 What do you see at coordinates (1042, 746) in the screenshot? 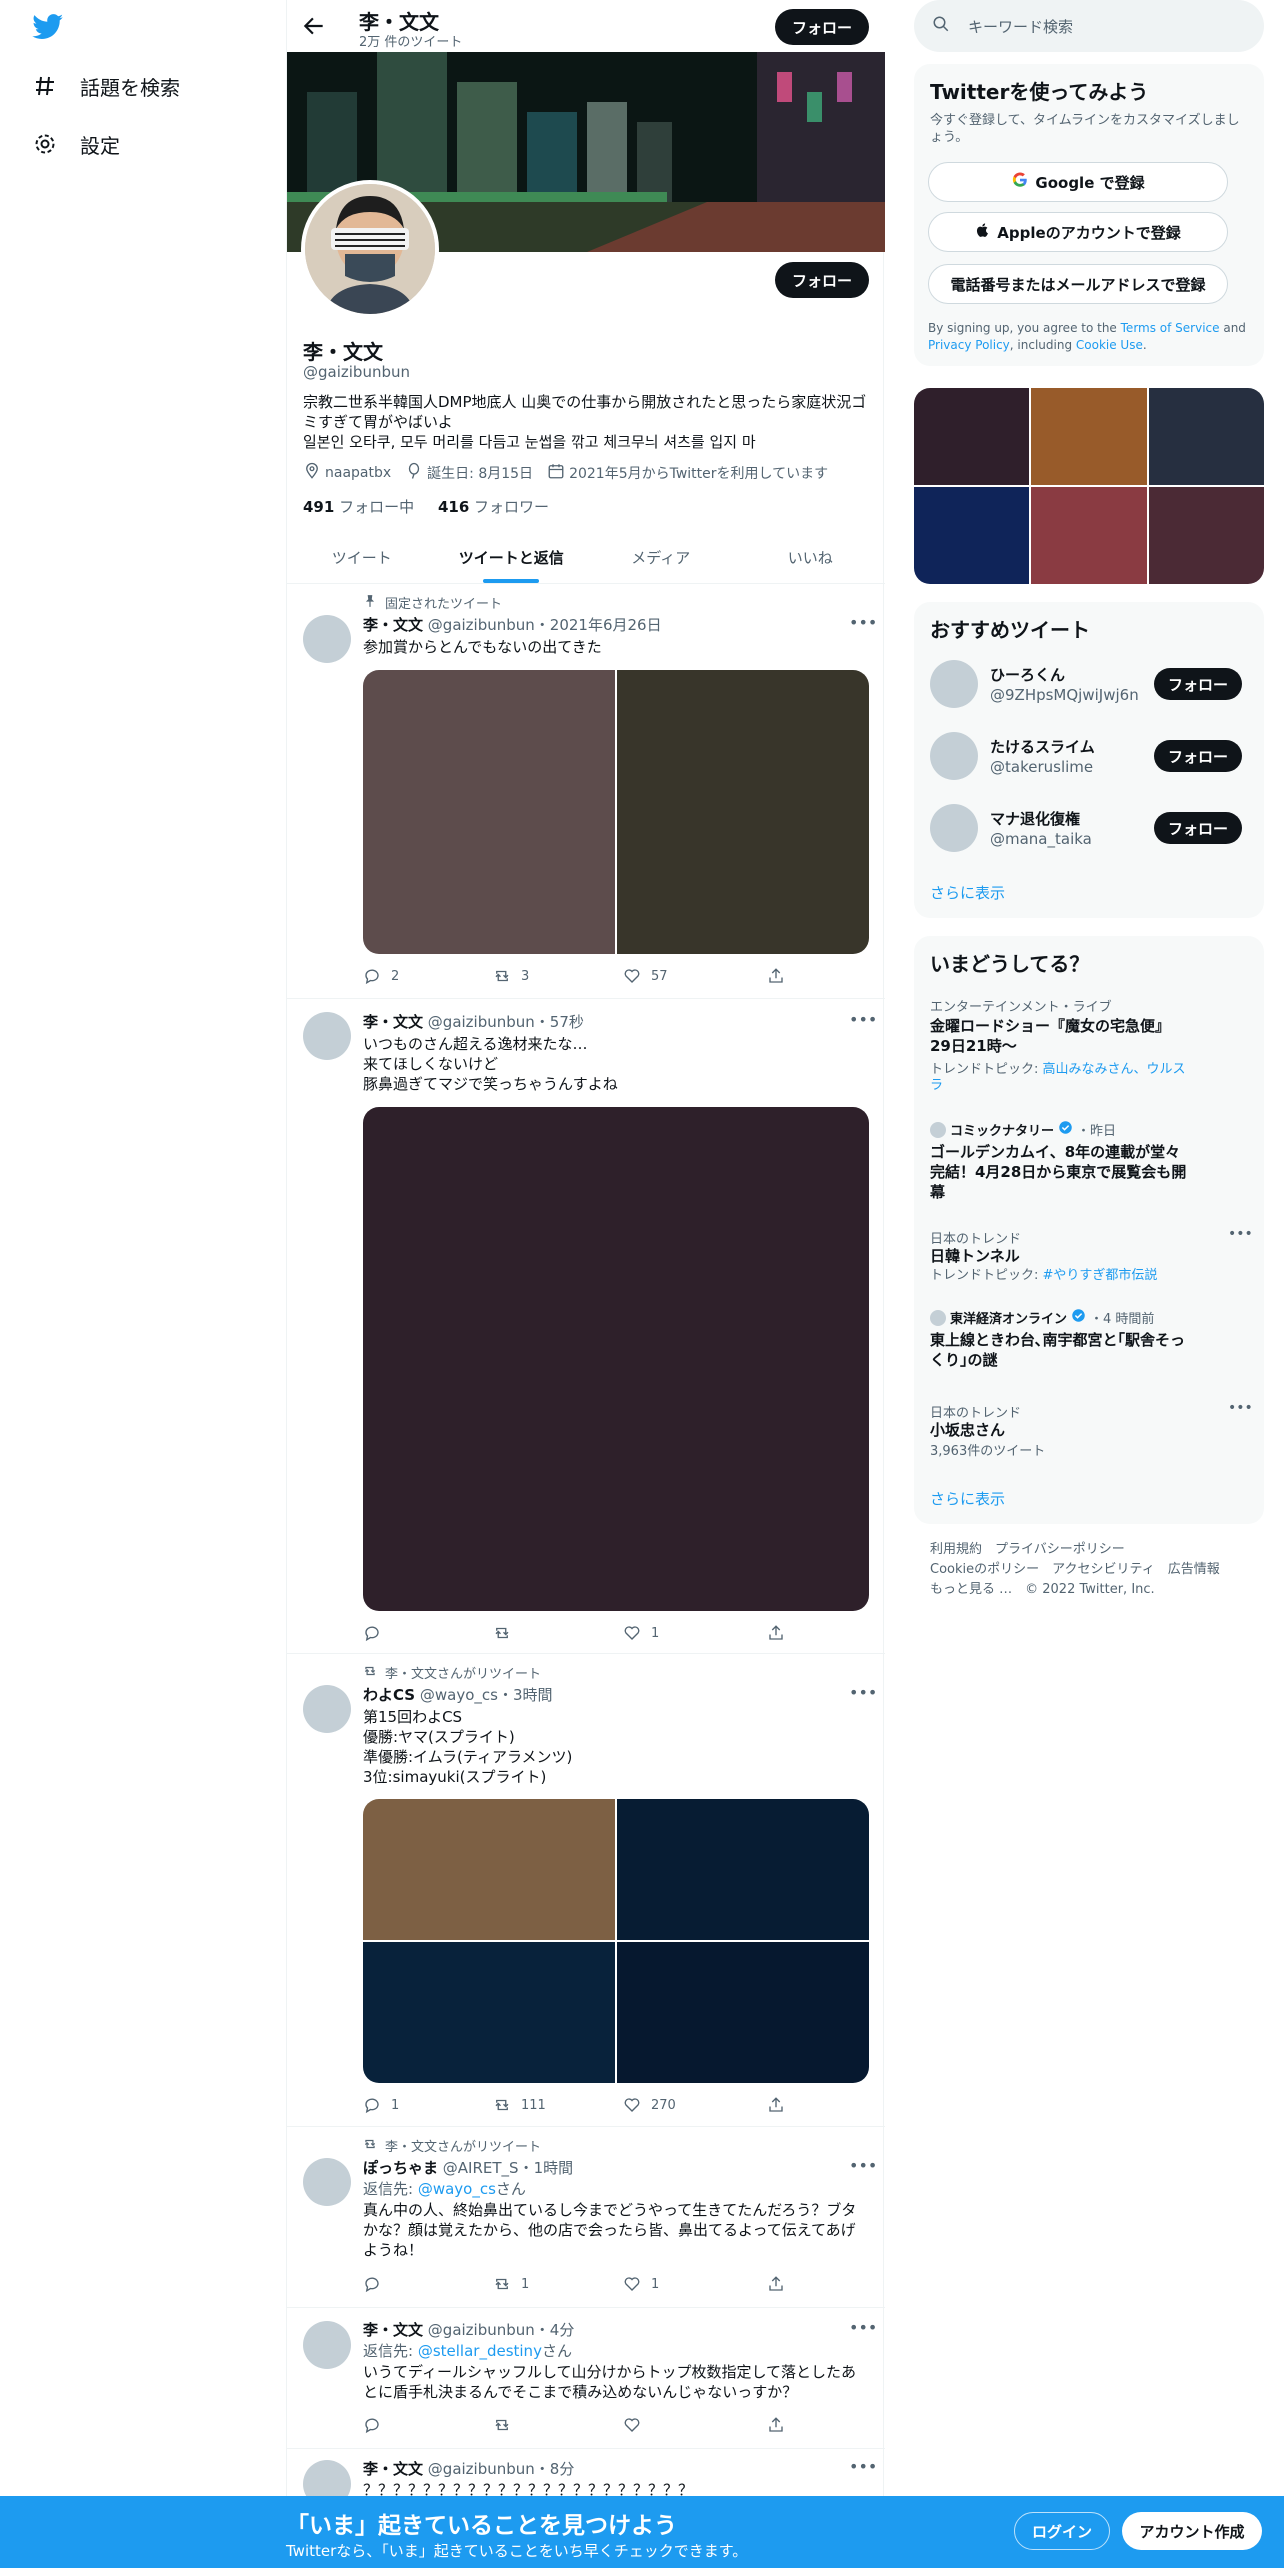
I see `user-name: たけるスライム` at bounding box center [1042, 746].